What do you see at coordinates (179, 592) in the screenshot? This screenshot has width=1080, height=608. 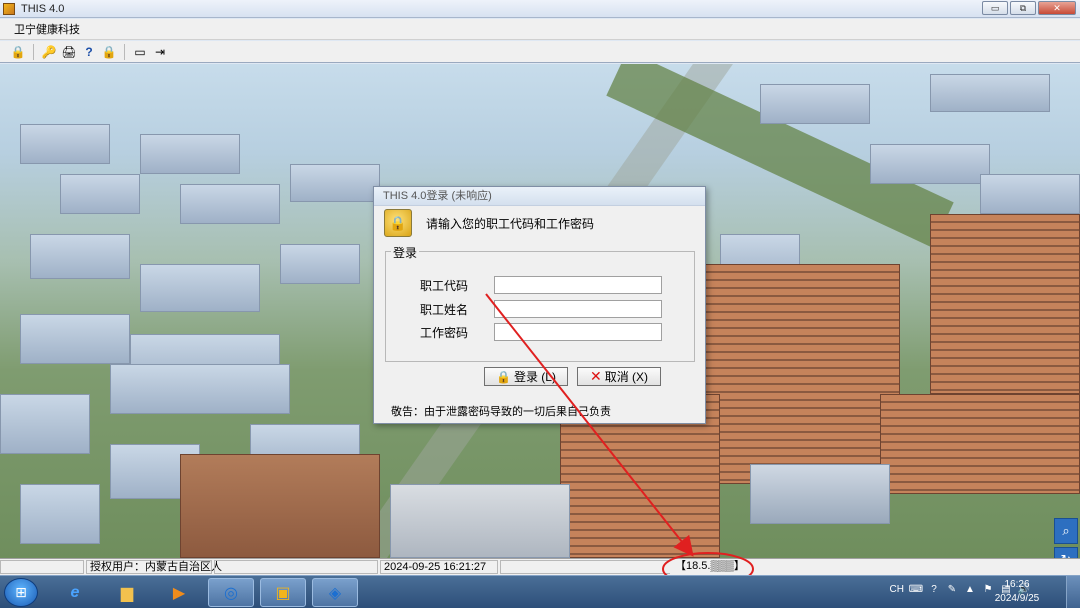 I see `media-player-icon: ▶` at bounding box center [179, 592].